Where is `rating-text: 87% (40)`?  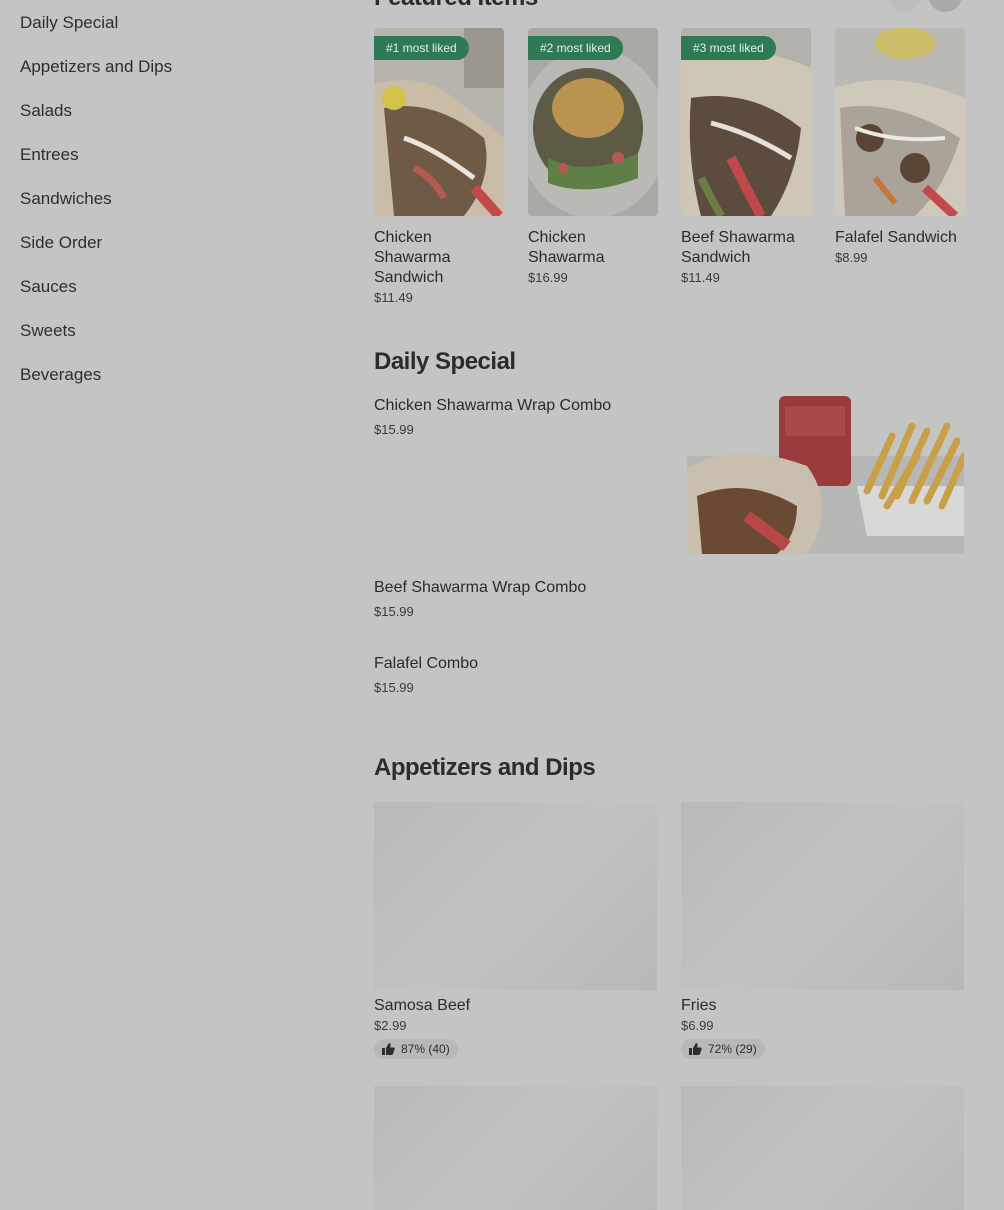
rating-text: 87% (40) is located at coordinates (425, 1049).